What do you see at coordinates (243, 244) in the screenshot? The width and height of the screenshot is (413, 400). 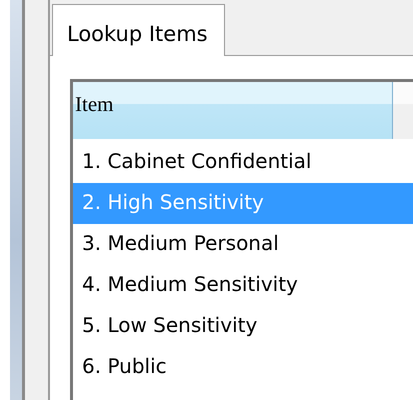 I see `list-item: 3. Medium Personal` at bounding box center [243, 244].